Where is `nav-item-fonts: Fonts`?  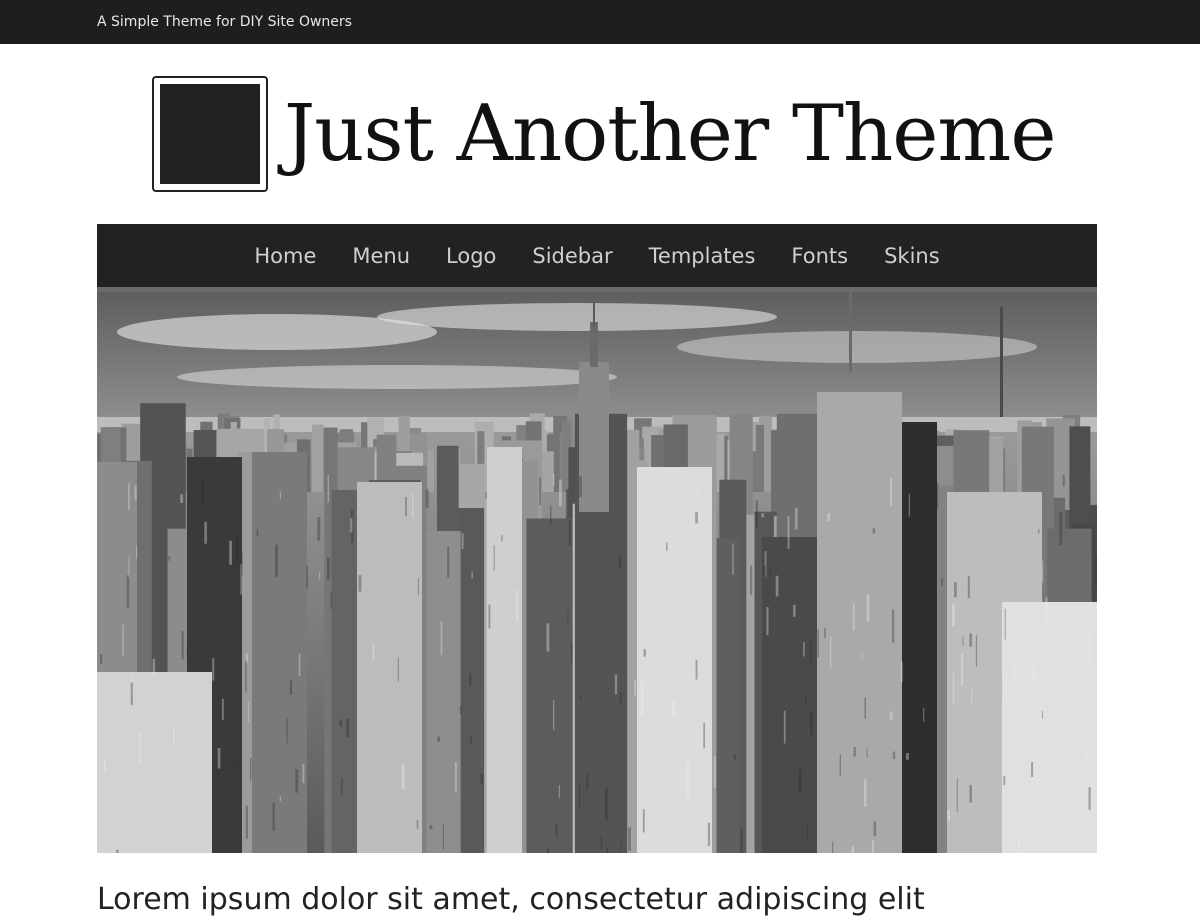
nav-item-fonts: Fonts is located at coordinates (819, 256).